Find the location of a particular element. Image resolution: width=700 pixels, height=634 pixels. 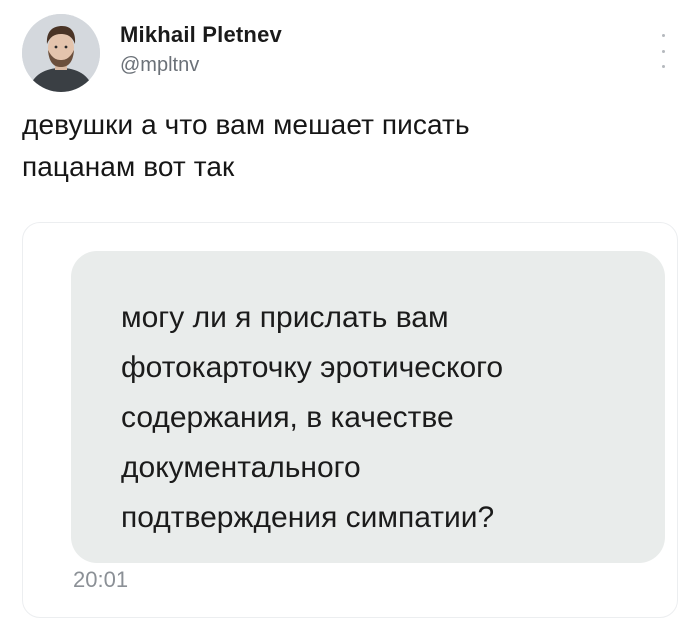

tweet-text-line: девушки а что вам мешает писать is located at coordinates (246, 124).